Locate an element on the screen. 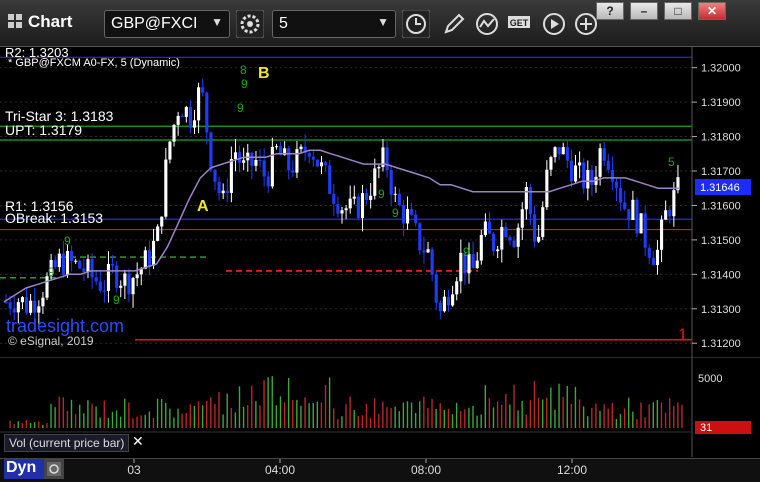  interval-value: 5 is located at coordinates (283, 23).